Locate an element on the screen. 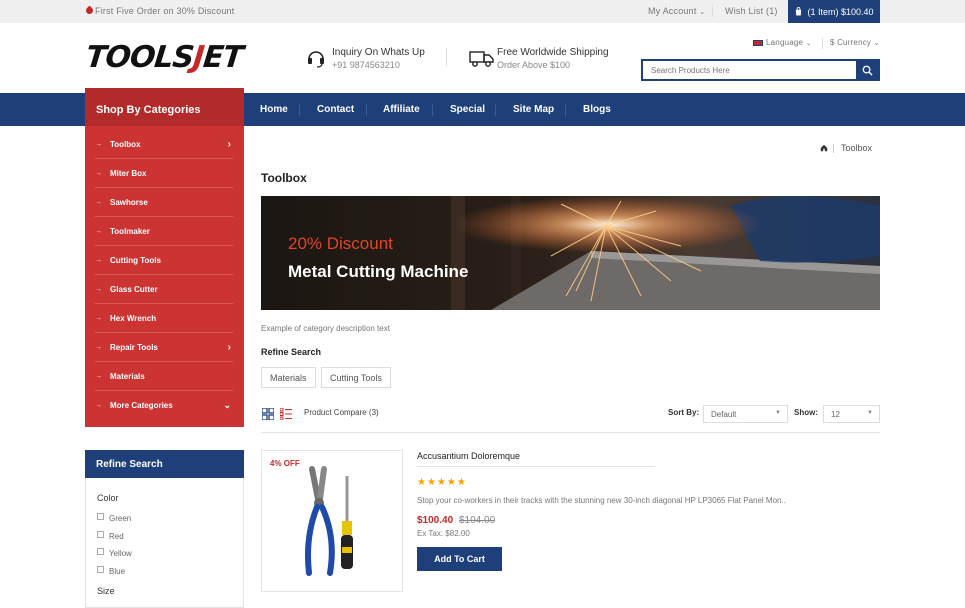 Image resolution: width=965 pixels, height=608 pixels. category-toolmaker: → Toolmaker is located at coordinates (164, 231).